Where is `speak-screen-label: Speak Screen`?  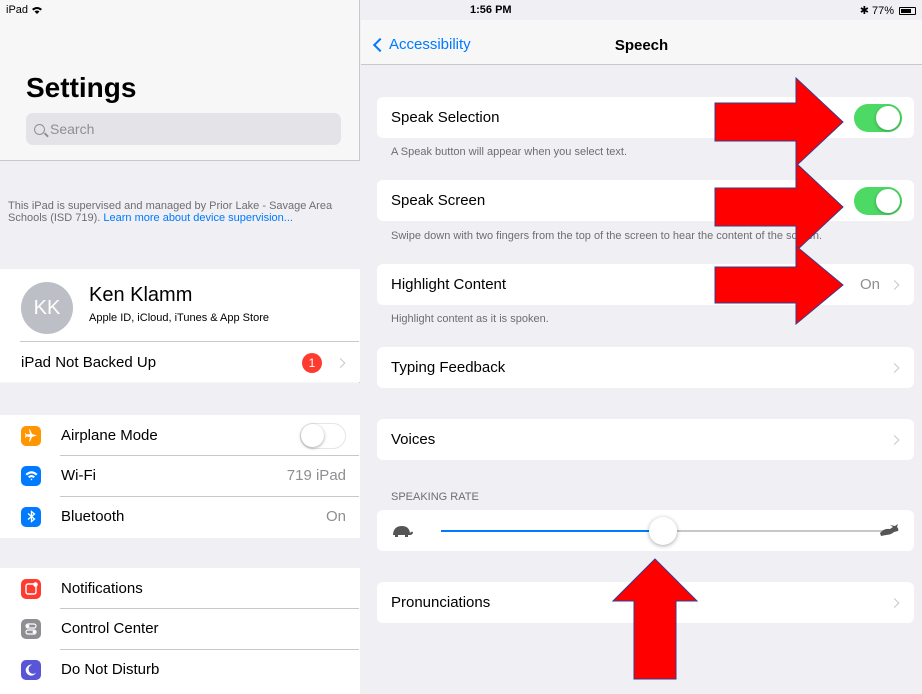 speak-screen-label: Speak Screen is located at coordinates (438, 200).